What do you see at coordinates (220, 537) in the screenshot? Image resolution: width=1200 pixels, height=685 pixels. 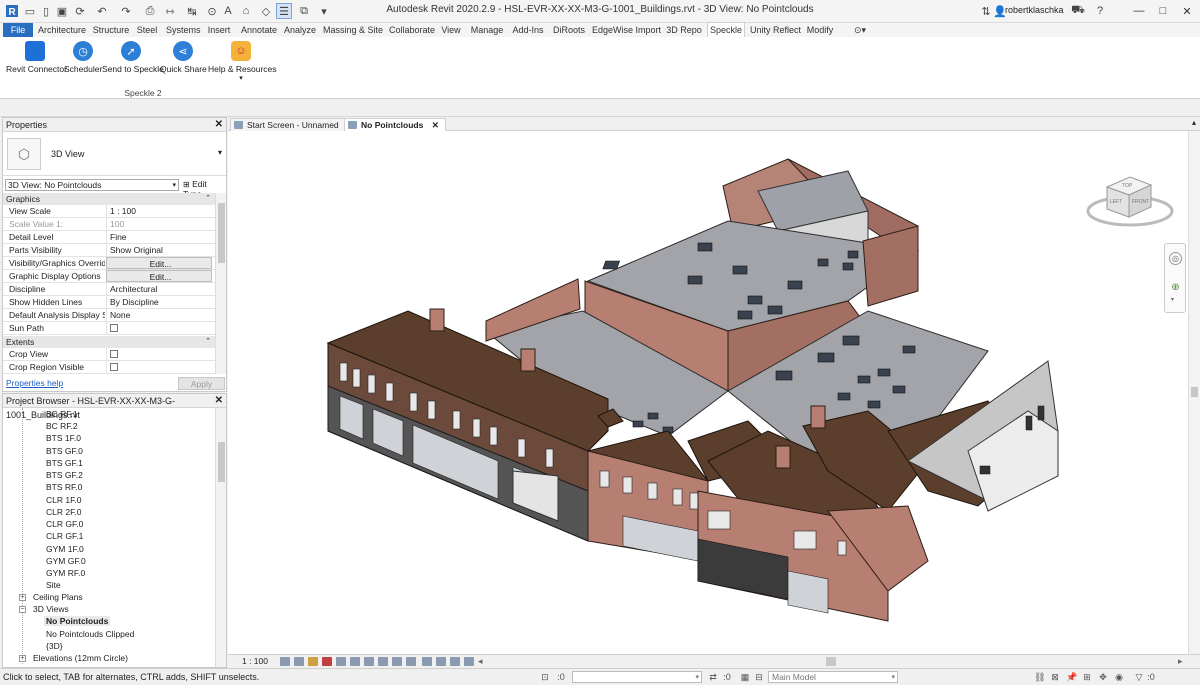 I see `browser-scrollbar` at bounding box center [220, 537].